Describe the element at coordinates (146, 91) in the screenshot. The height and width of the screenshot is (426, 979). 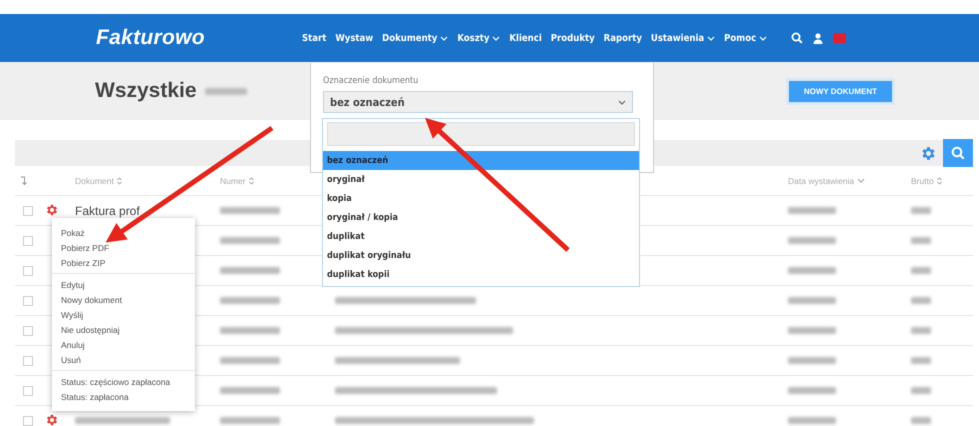
I see `page-title: Wszystkie` at that location.